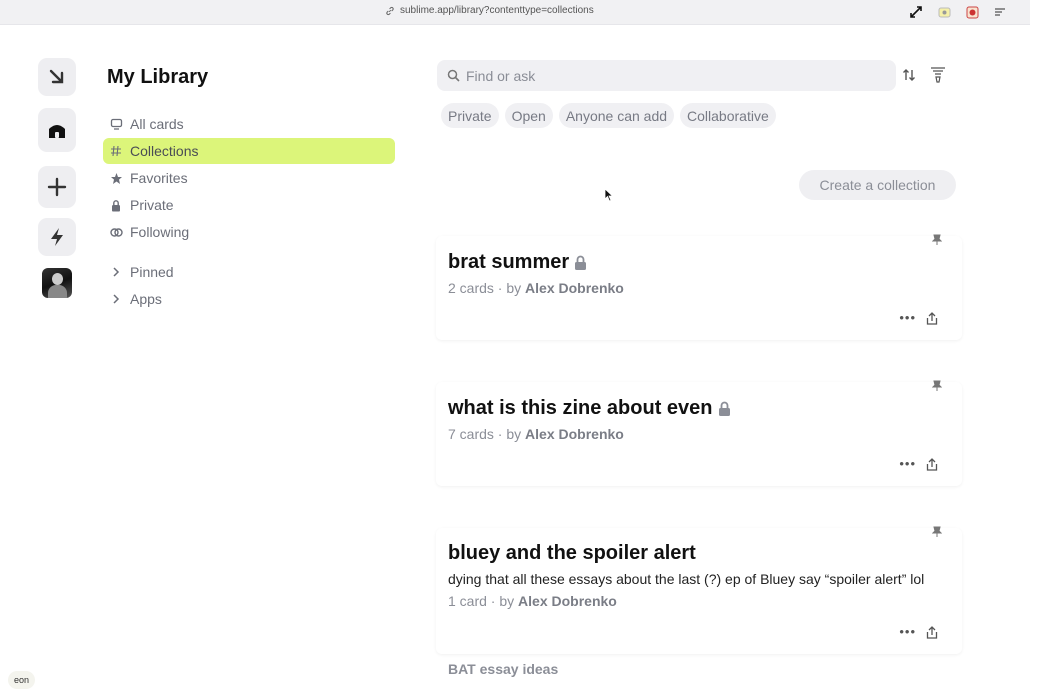 The image size is (1043, 695). What do you see at coordinates (249, 232) in the screenshot?
I see `sidebar-item-following: Following` at bounding box center [249, 232].